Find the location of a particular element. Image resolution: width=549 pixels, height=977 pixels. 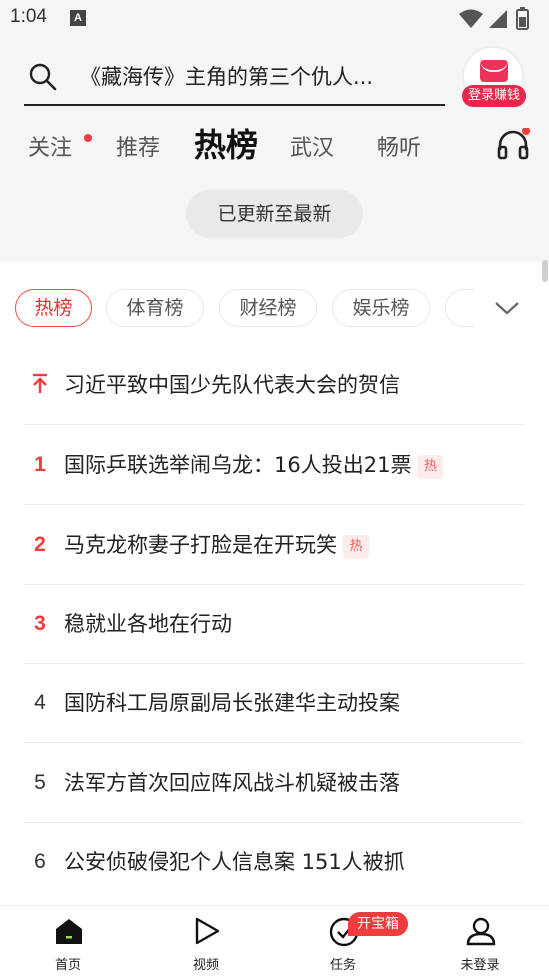

system-status-icons is located at coordinates (497, 21).